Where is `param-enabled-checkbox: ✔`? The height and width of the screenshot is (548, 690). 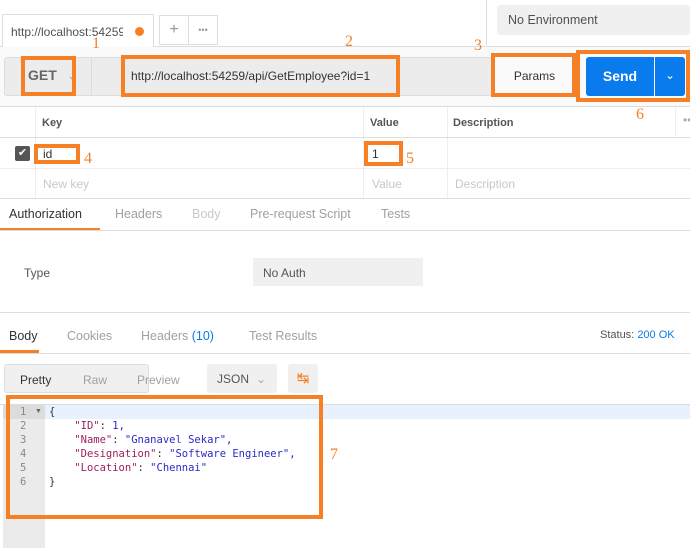 param-enabled-checkbox: ✔ is located at coordinates (22, 153).